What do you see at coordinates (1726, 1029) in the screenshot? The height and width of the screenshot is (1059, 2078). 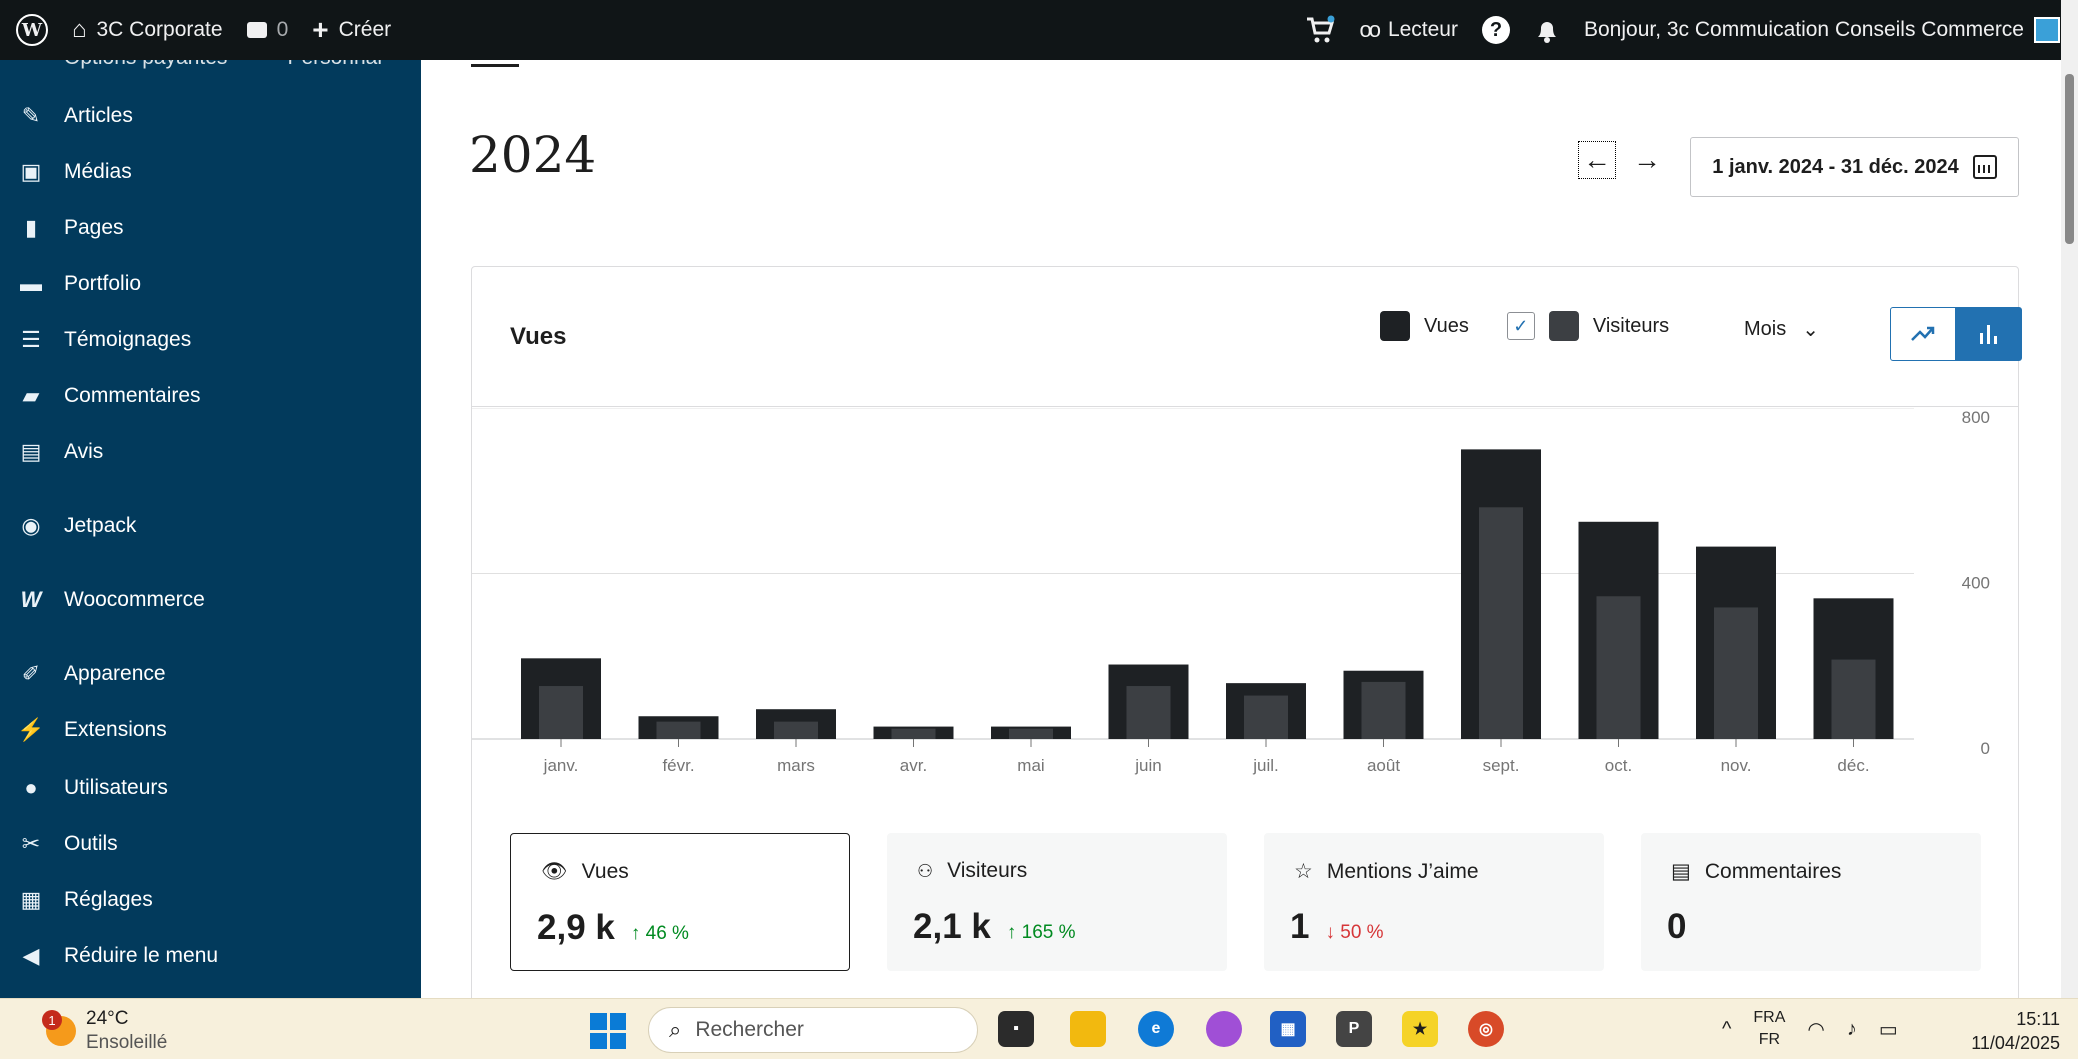 I see `chevron-up-icon: ^` at bounding box center [1726, 1029].